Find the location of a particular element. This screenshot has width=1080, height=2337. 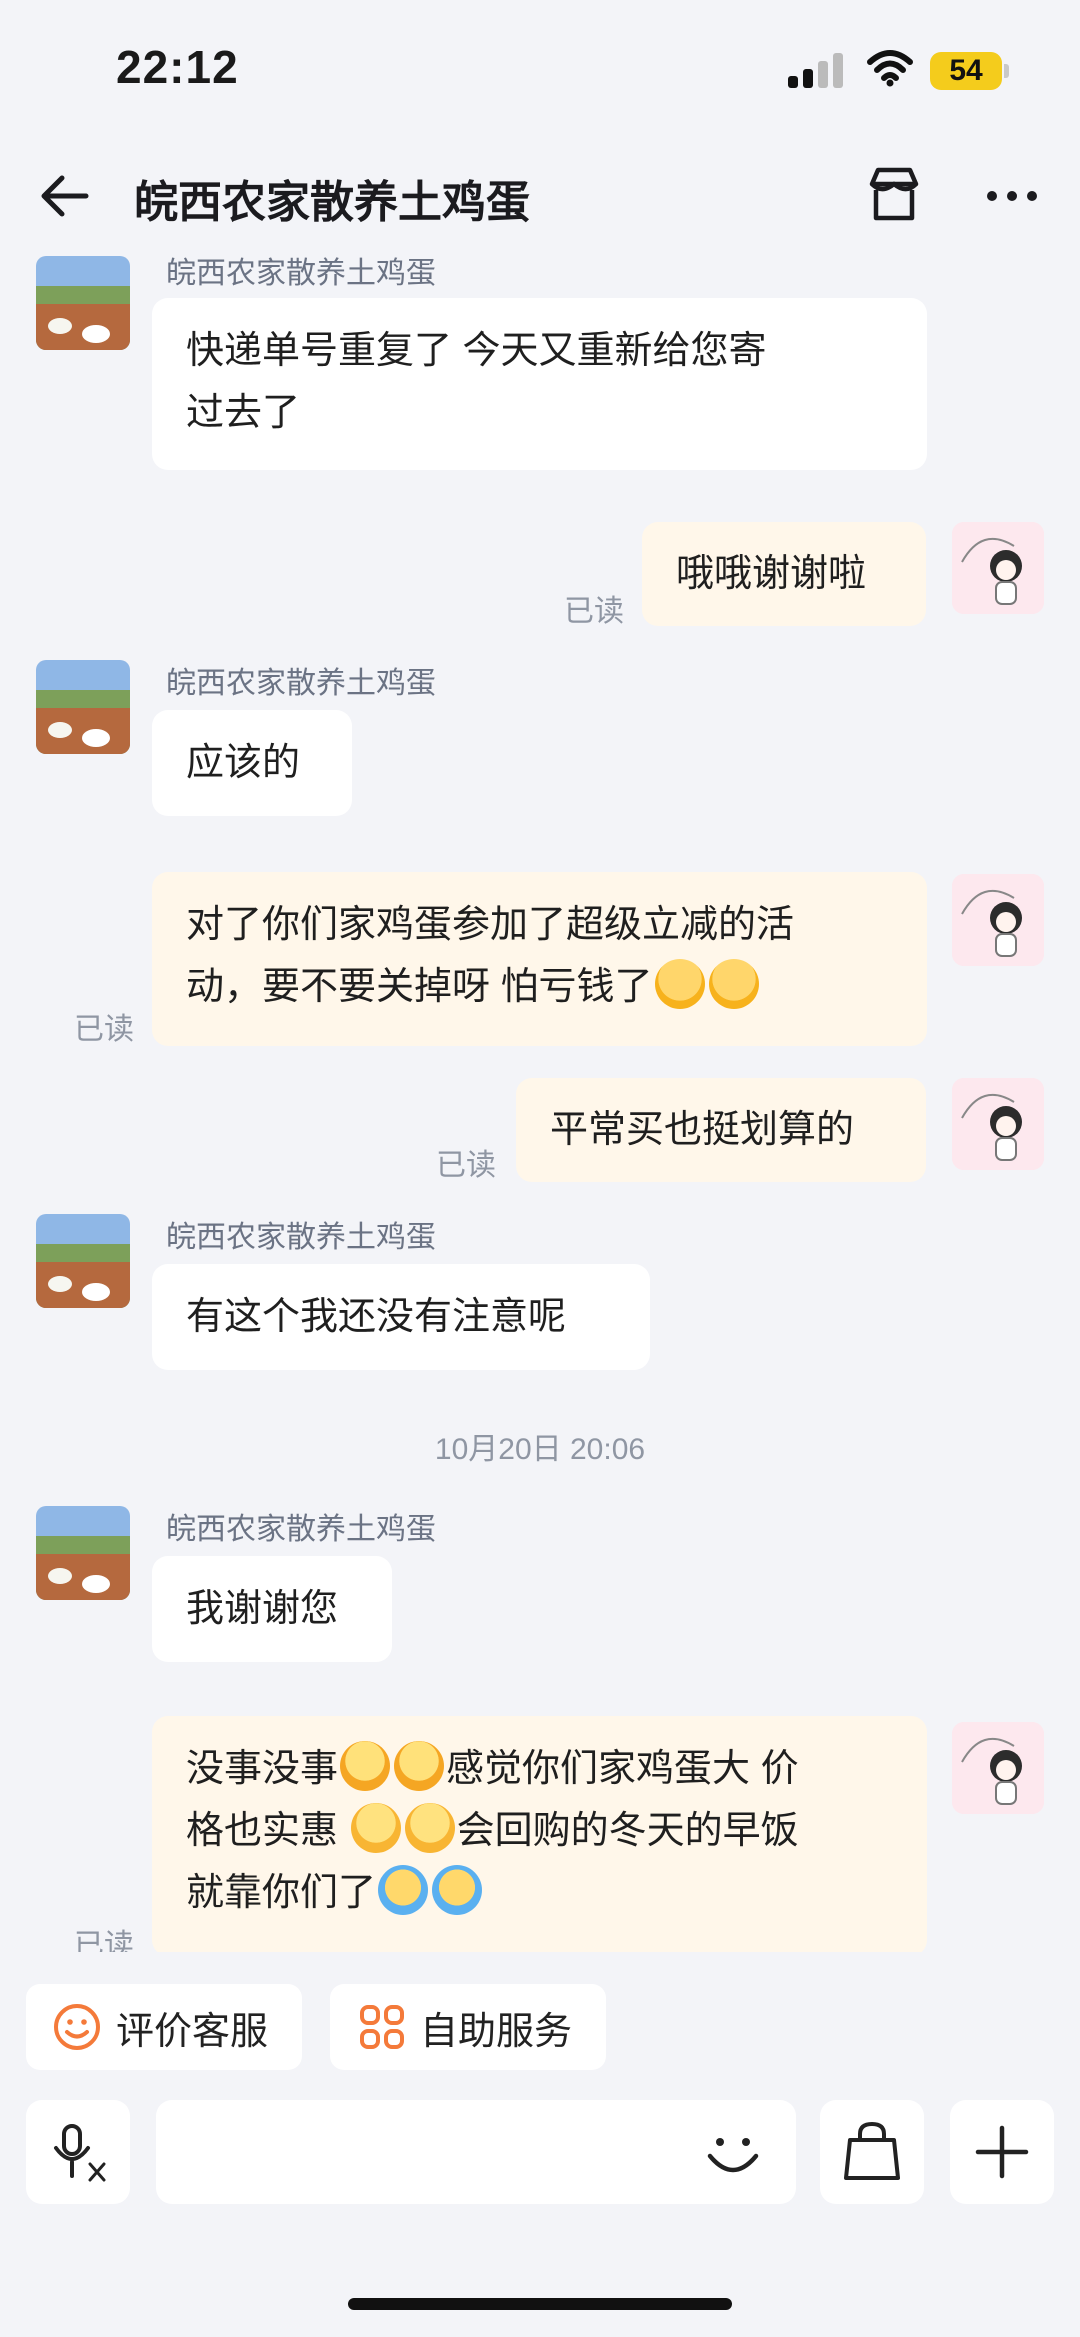

timestamp-divider: 10月20日 20:06 is located at coordinates (540, 1449).